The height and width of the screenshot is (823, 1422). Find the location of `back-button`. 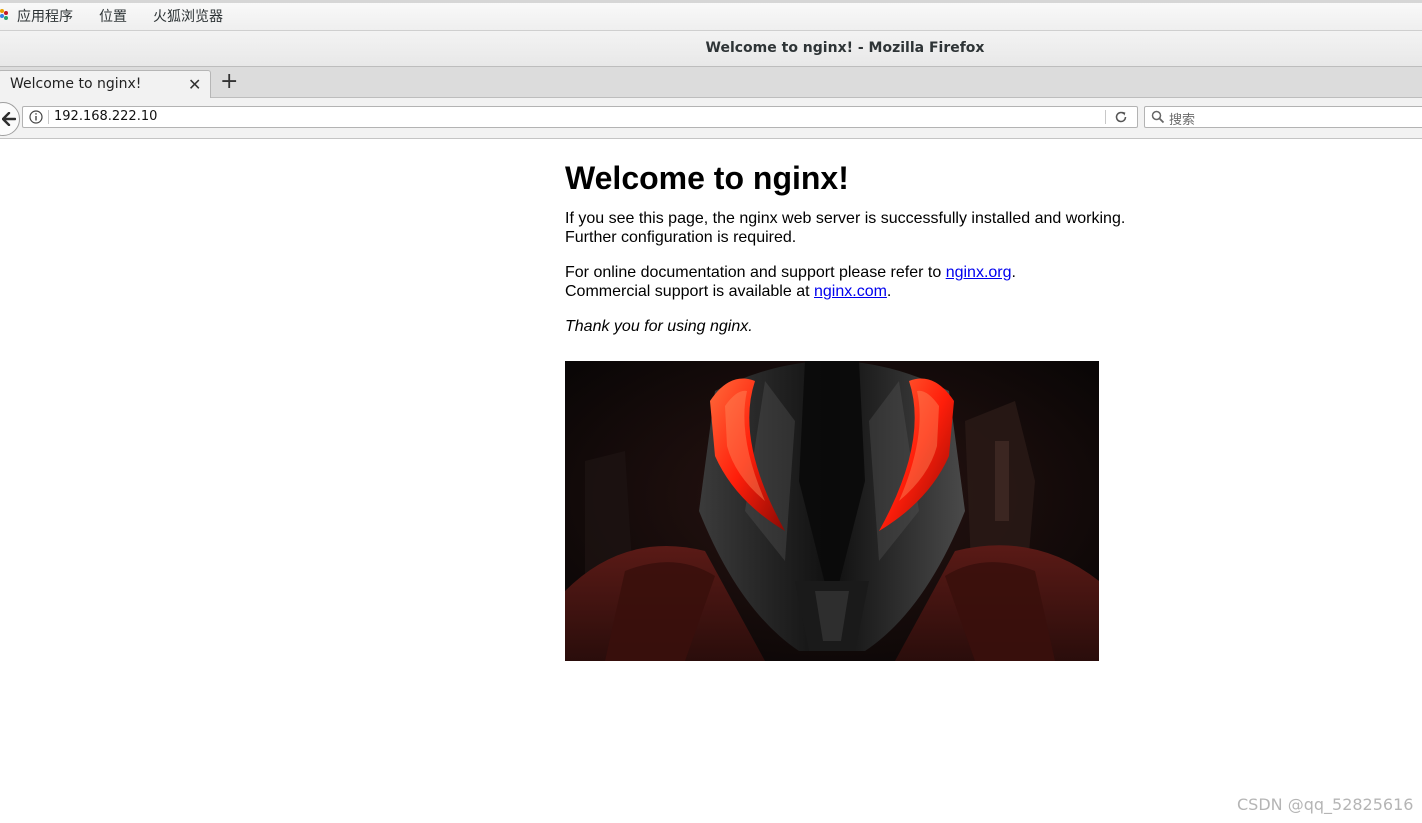

back-button is located at coordinates (10, 119).